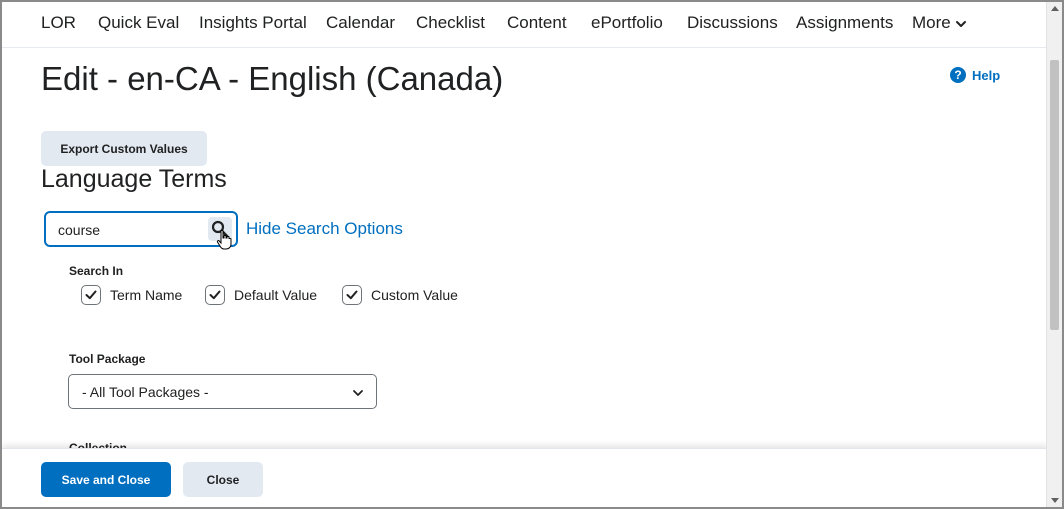 This screenshot has width=1064, height=509. I want to click on checkbox-label: Default Value, so click(276, 295).